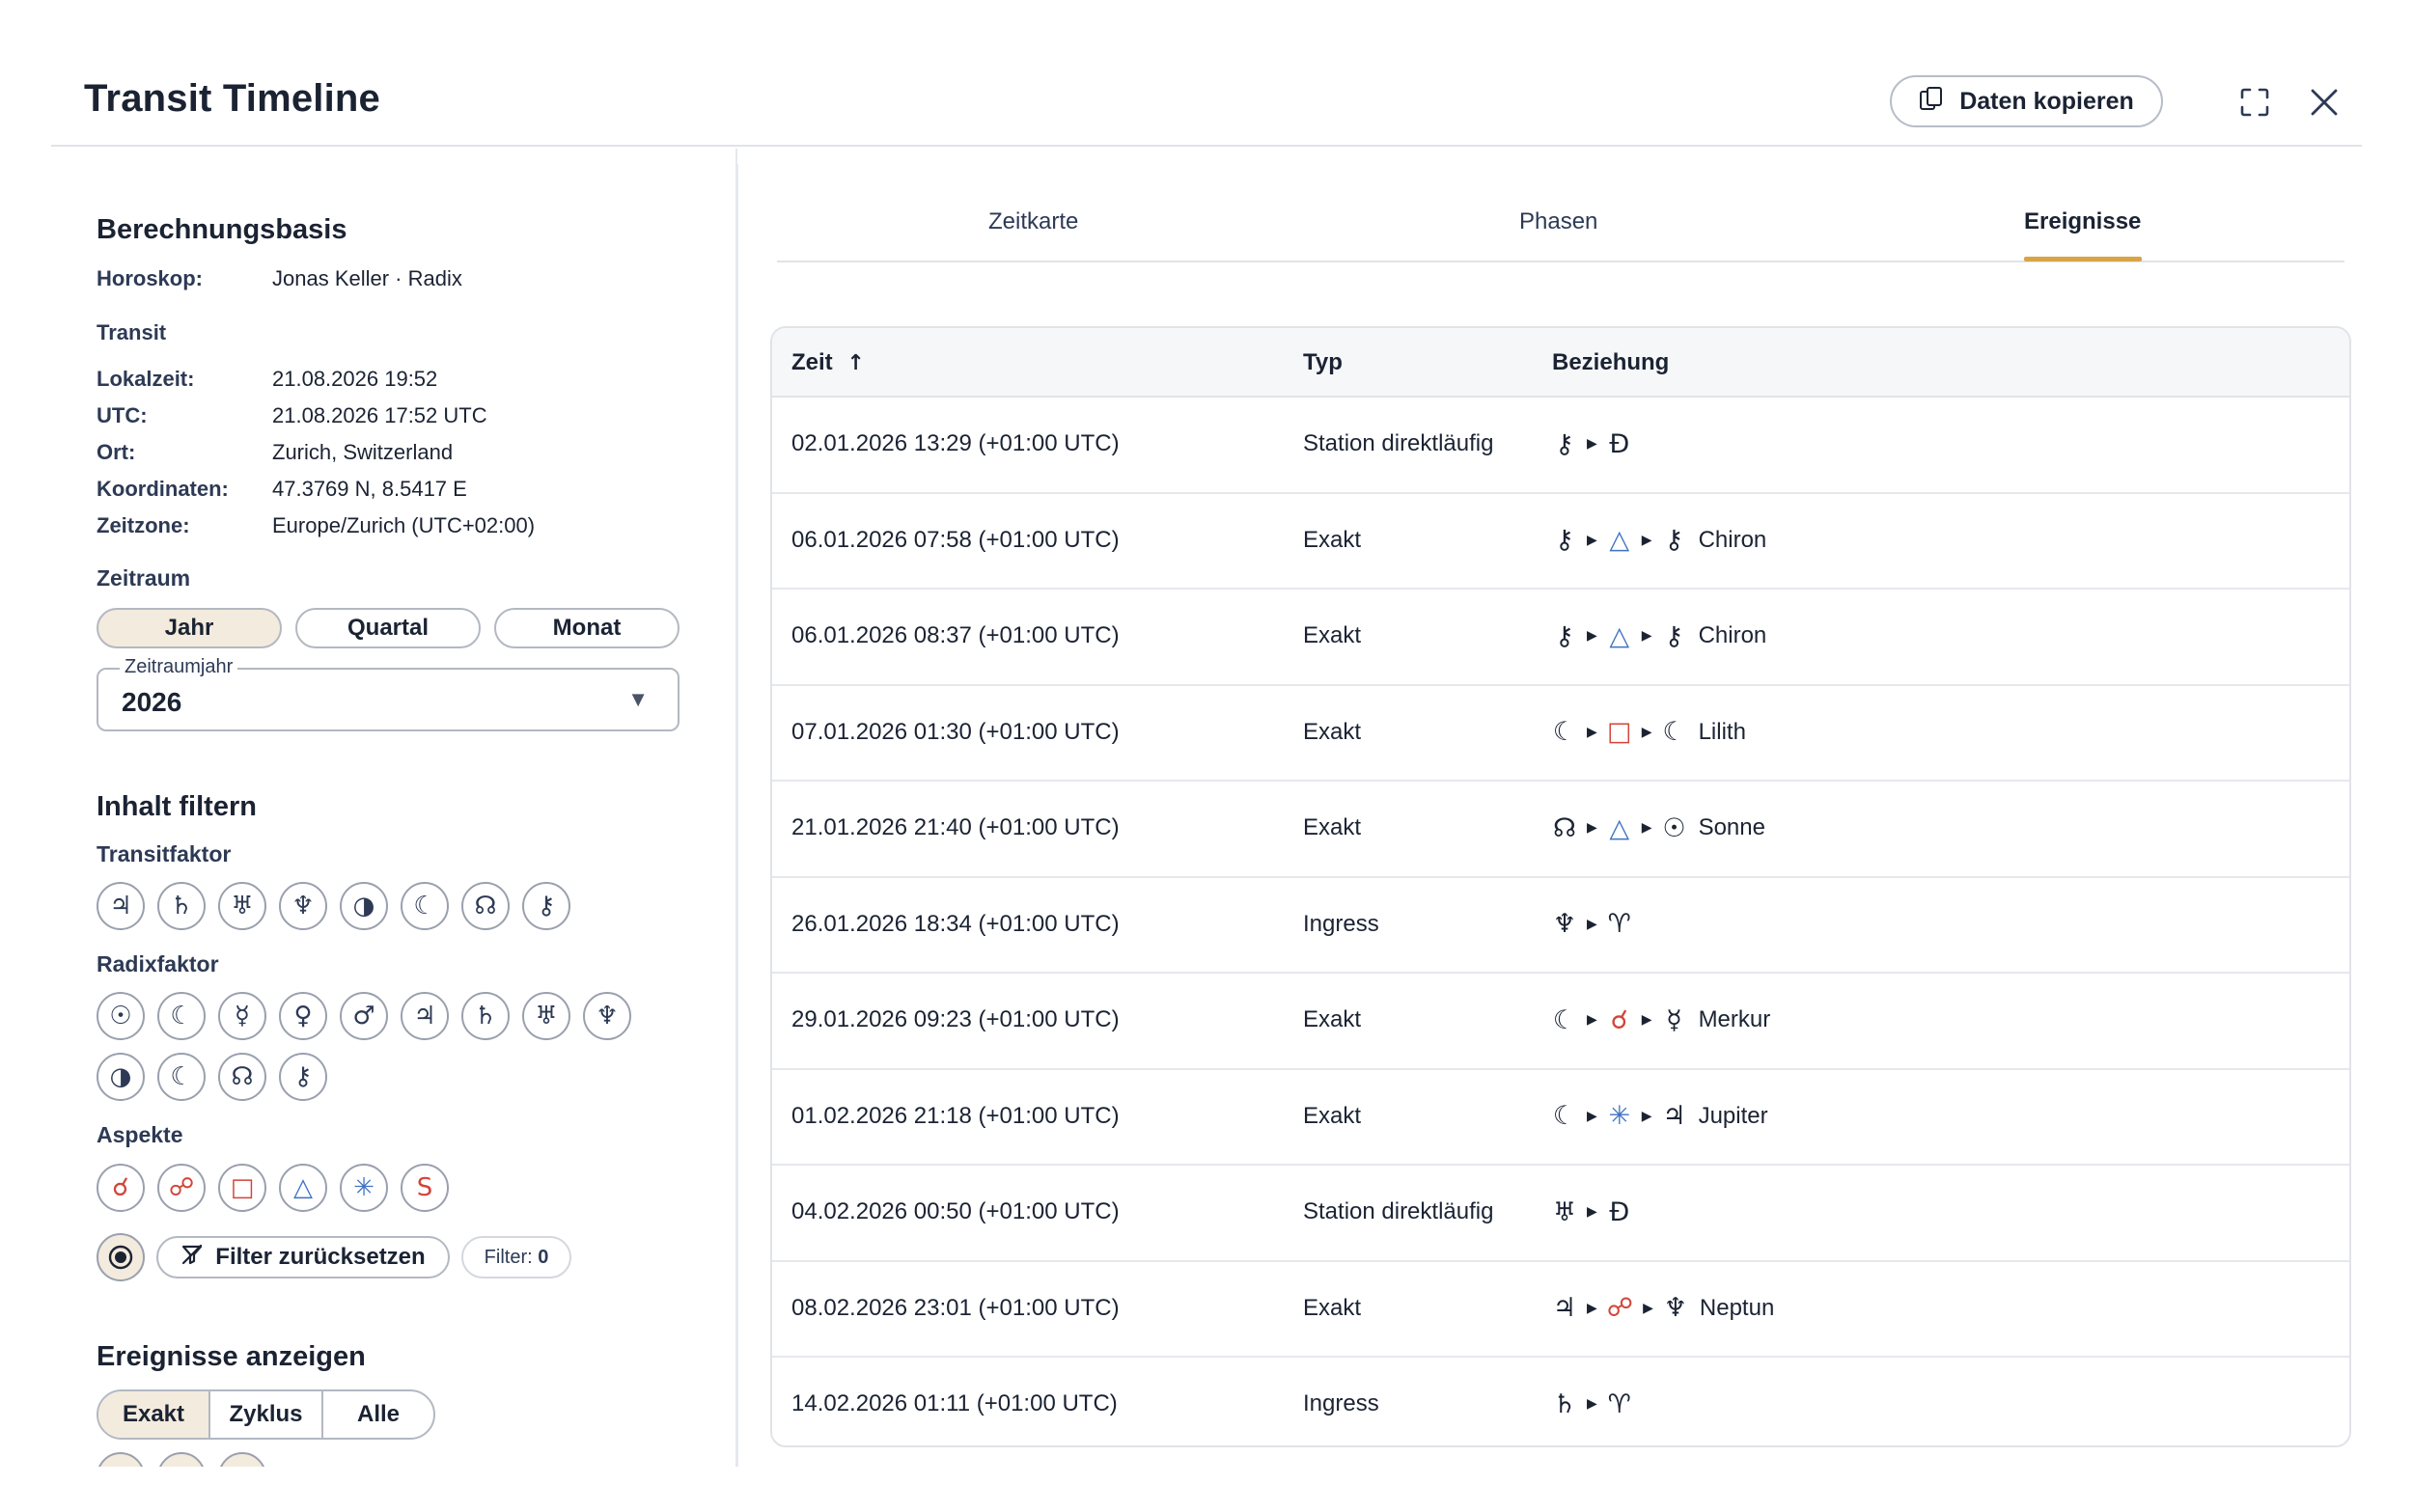 Image resolution: width=2413 pixels, height=1512 pixels. I want to click on select-label: Zeitraumjahr, so click(179, 667).